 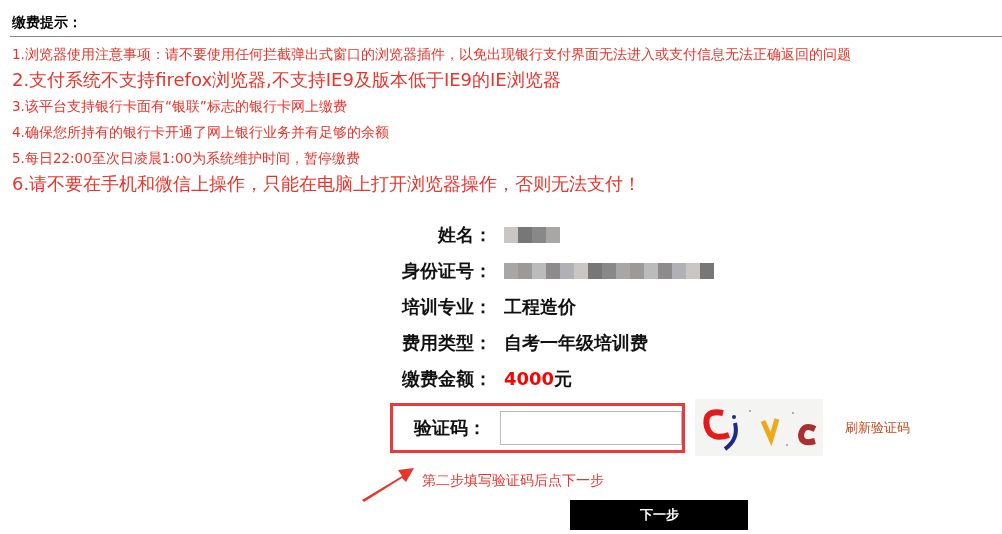 What do you see at coordinates (446, 343) in the screenshot?
I see `field-label: 费用类型：` at bounding box center [446, 343].